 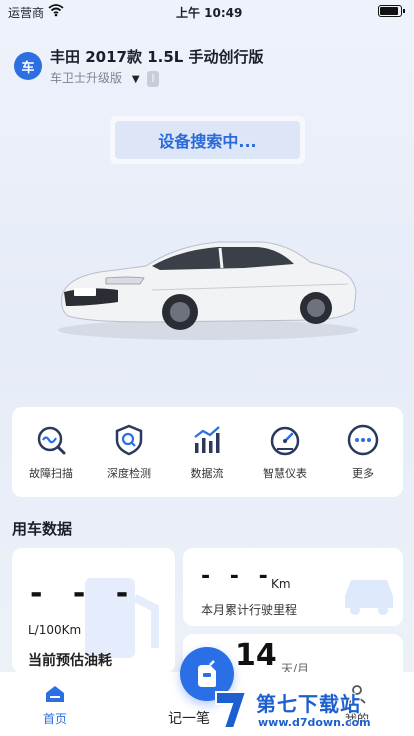 I want to click on tab-home: 首页, so click(x=55, y=705).